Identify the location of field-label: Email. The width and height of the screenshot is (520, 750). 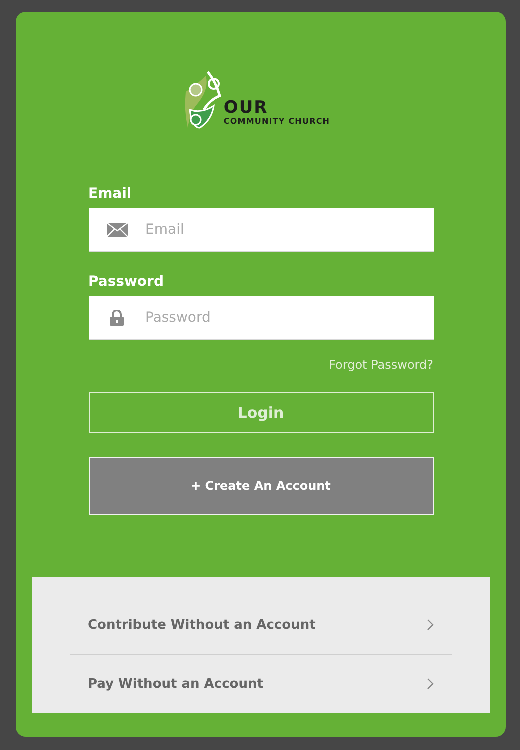
(110, 194).